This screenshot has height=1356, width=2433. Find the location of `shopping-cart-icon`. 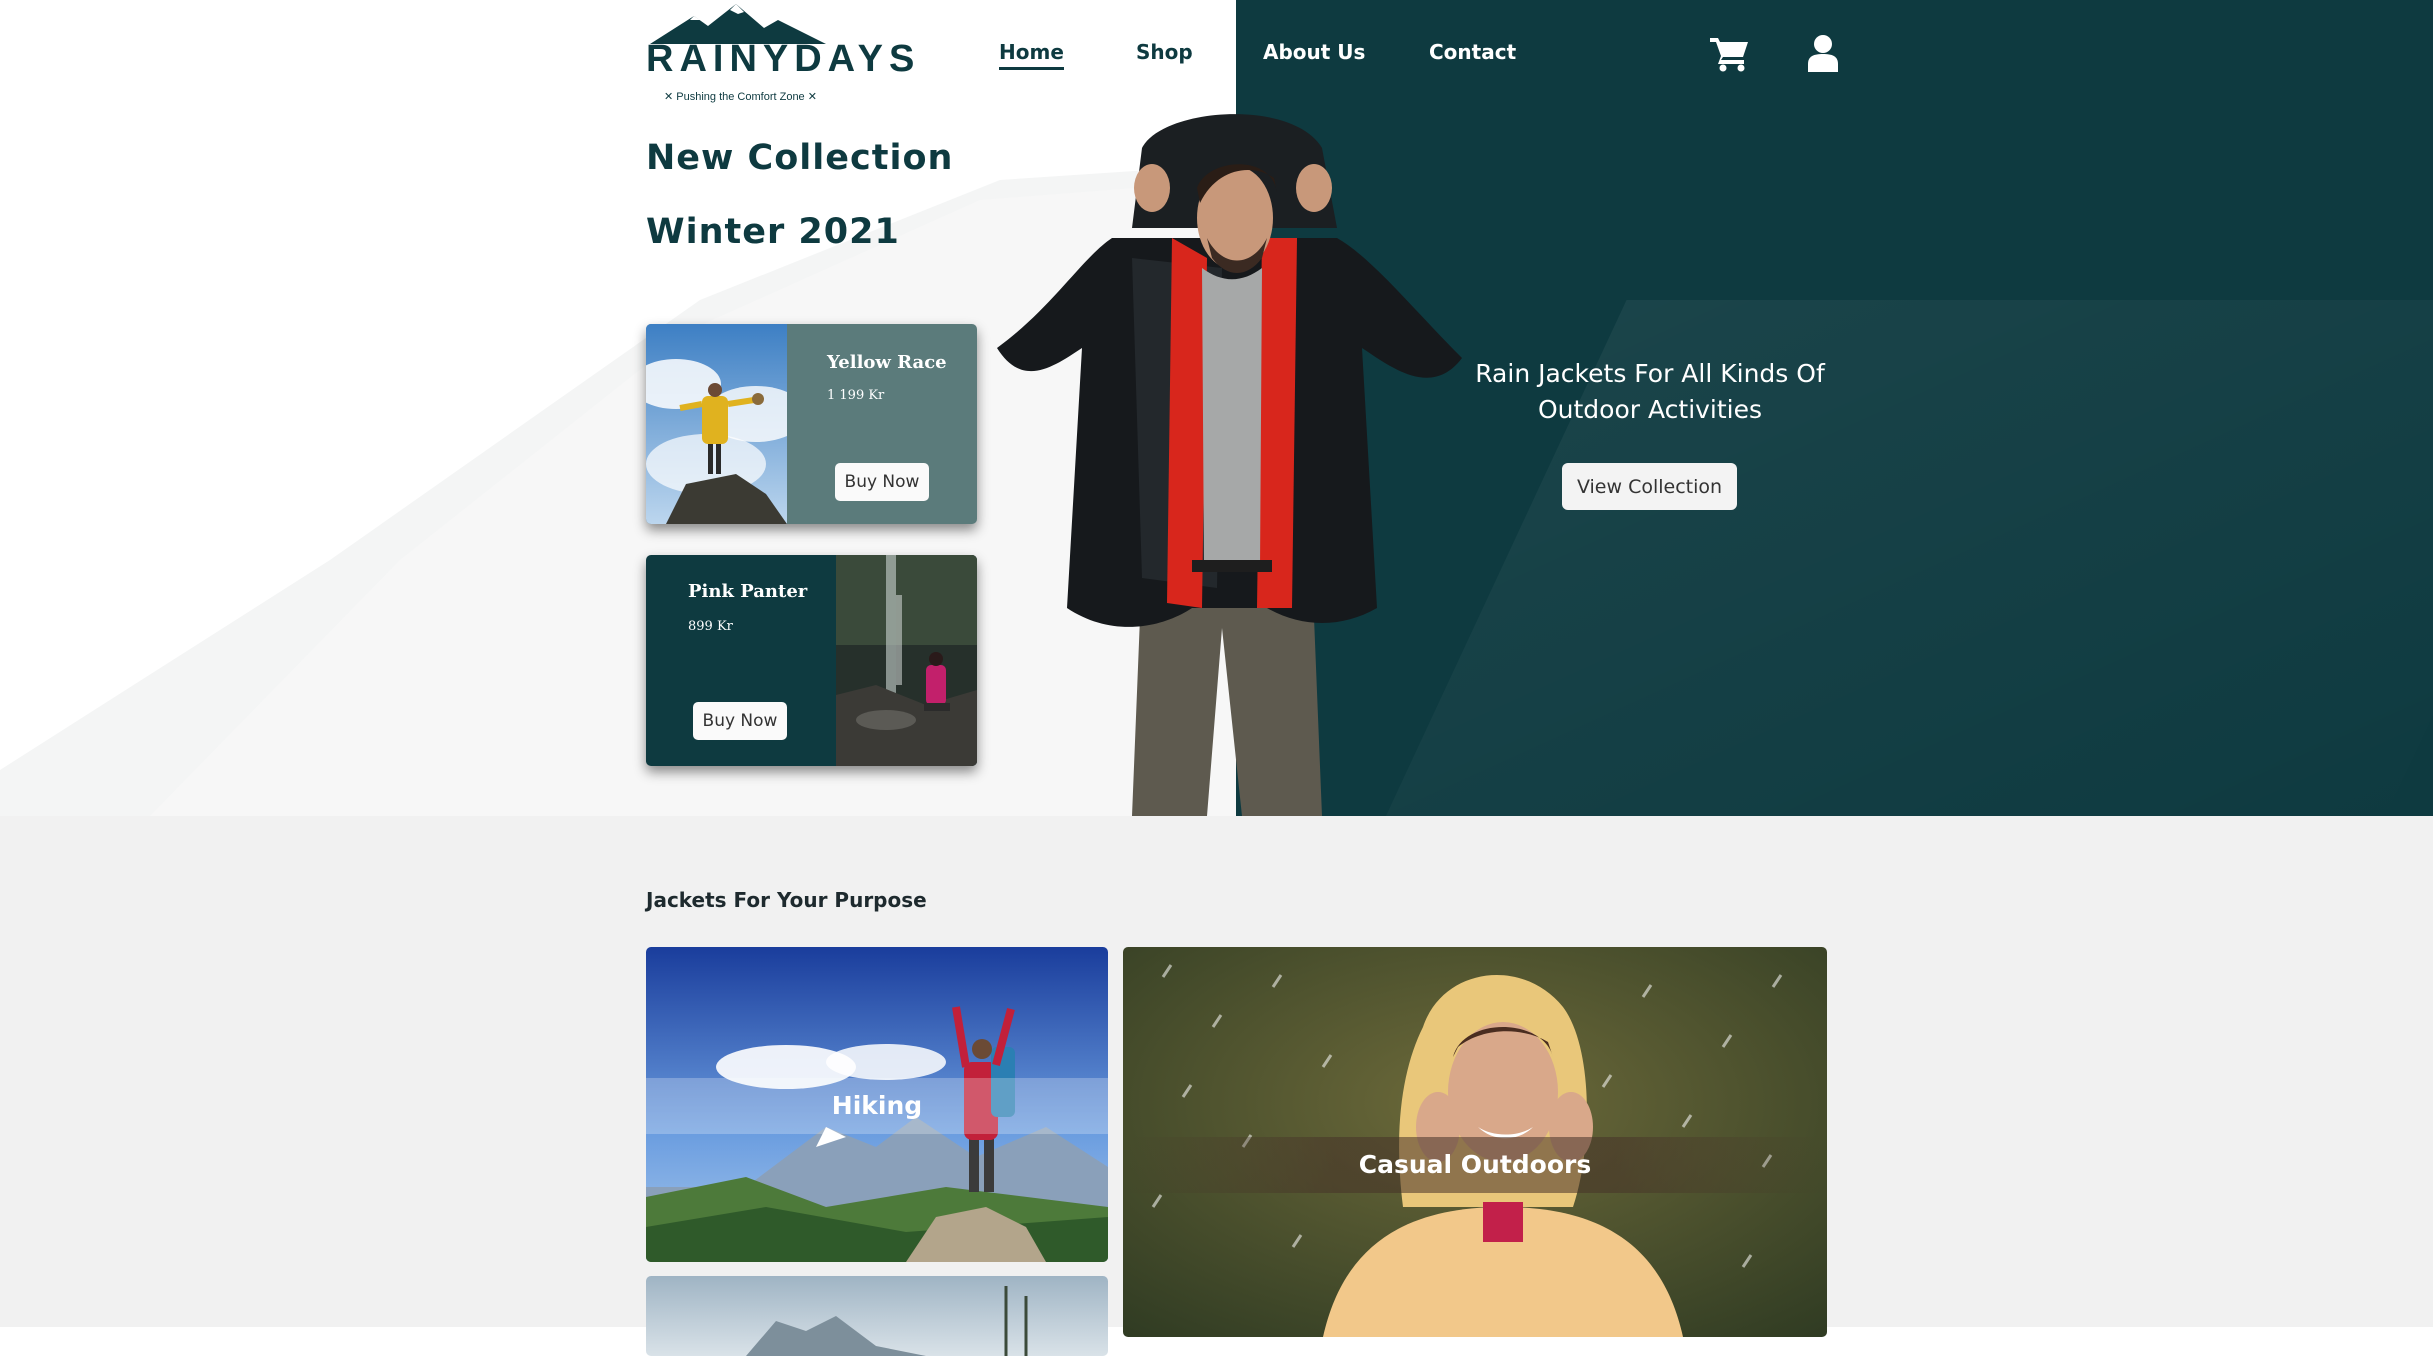

shopping-cart-icon is located at coordinates (1730, 54).